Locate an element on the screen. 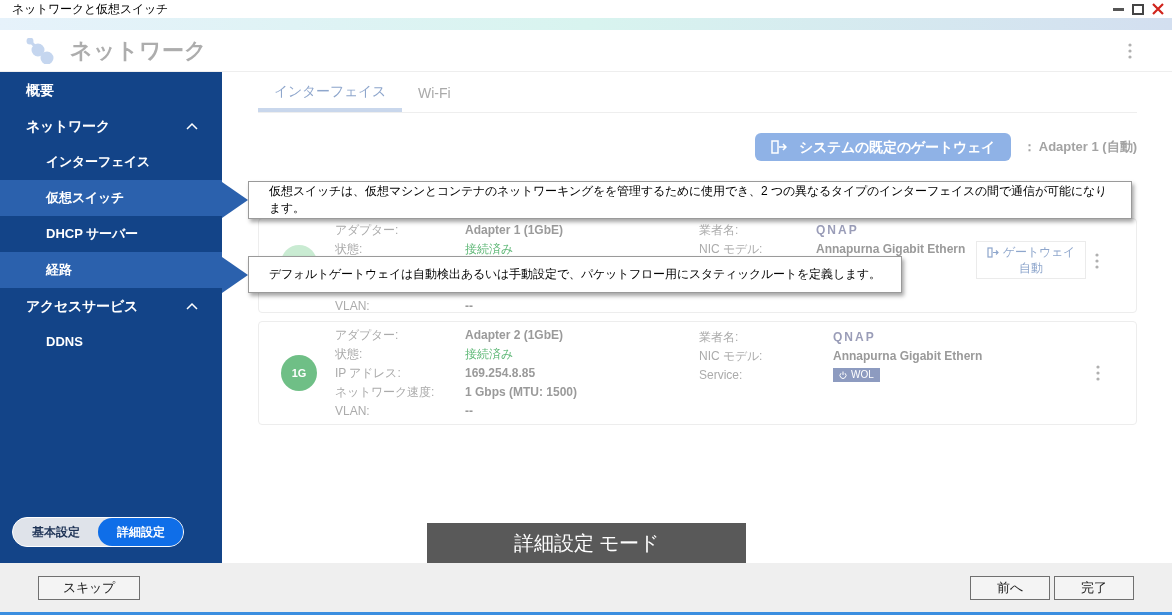 The width and height of the screenshot is (1172, 615). field-value: 1 Gbps (MTU: 1500) is located at coordinates (521, 392).